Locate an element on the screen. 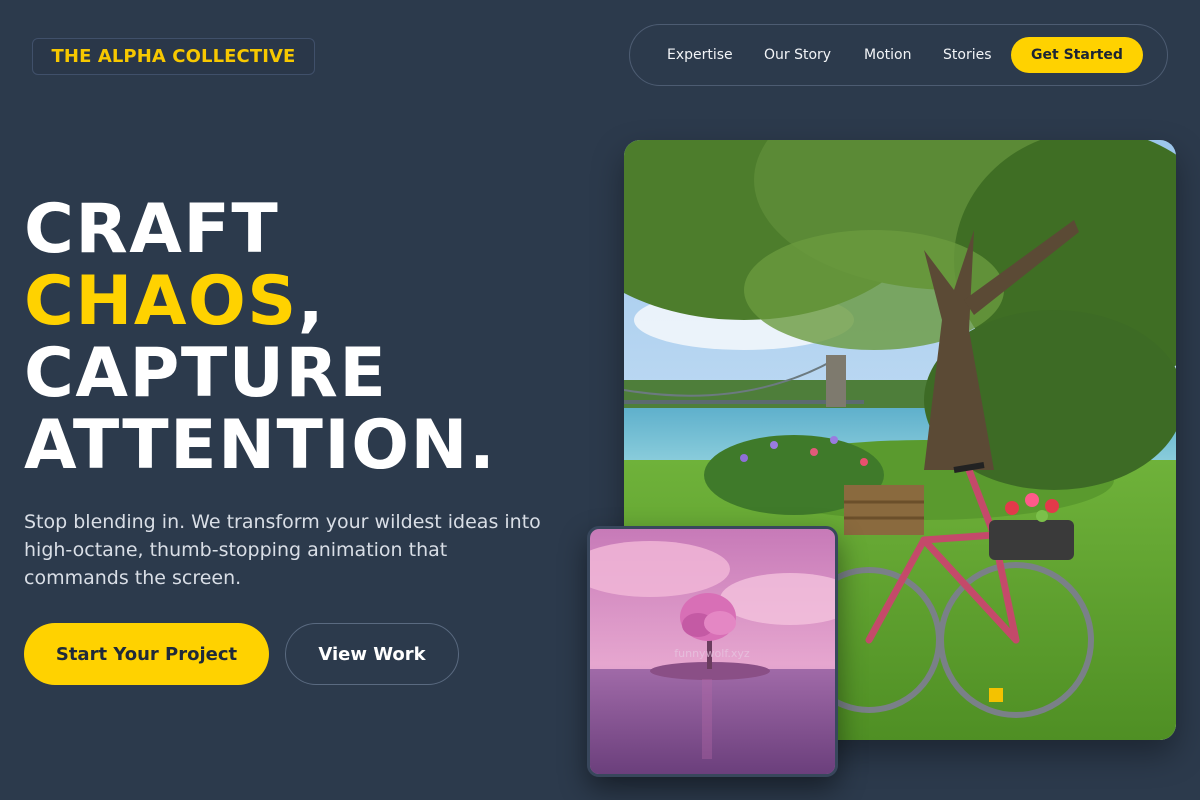 This screenshot has height=800, width=1200. headline-line-2-rest: , is located at coordinates (311, 301).